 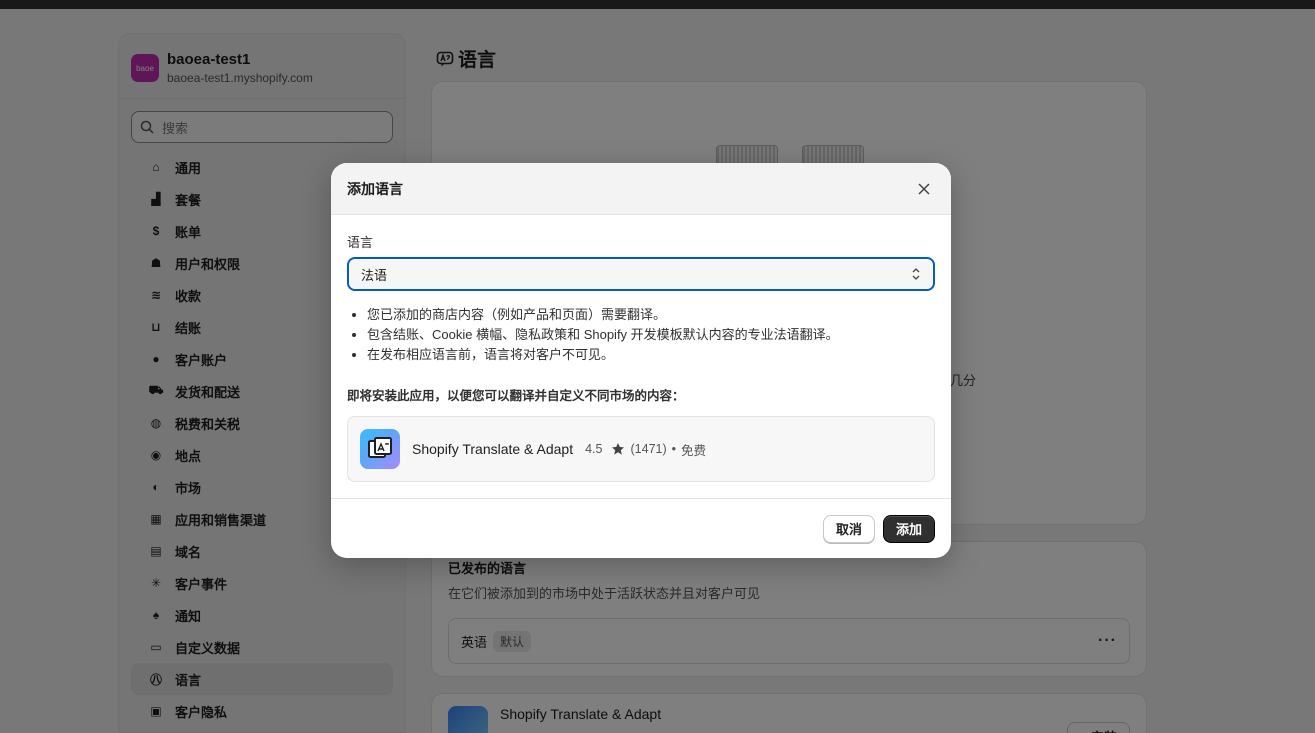 I want to click on app-meta: 4.5 (1471) • 免费, so click(x=645, y=449).